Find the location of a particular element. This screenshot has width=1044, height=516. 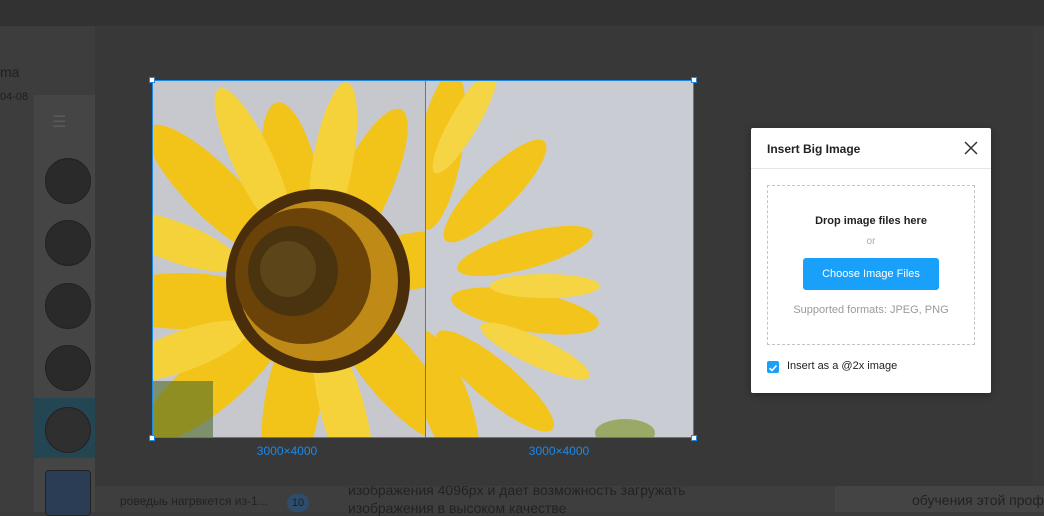

resize-handle-top-left is located at coordinates (152, 80).